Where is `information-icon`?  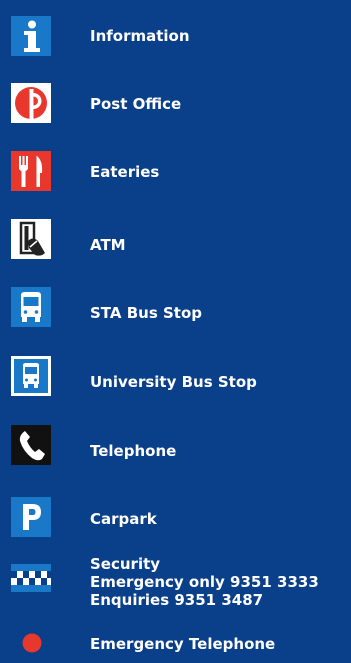 information-icon is located at coordinates (31, 36).